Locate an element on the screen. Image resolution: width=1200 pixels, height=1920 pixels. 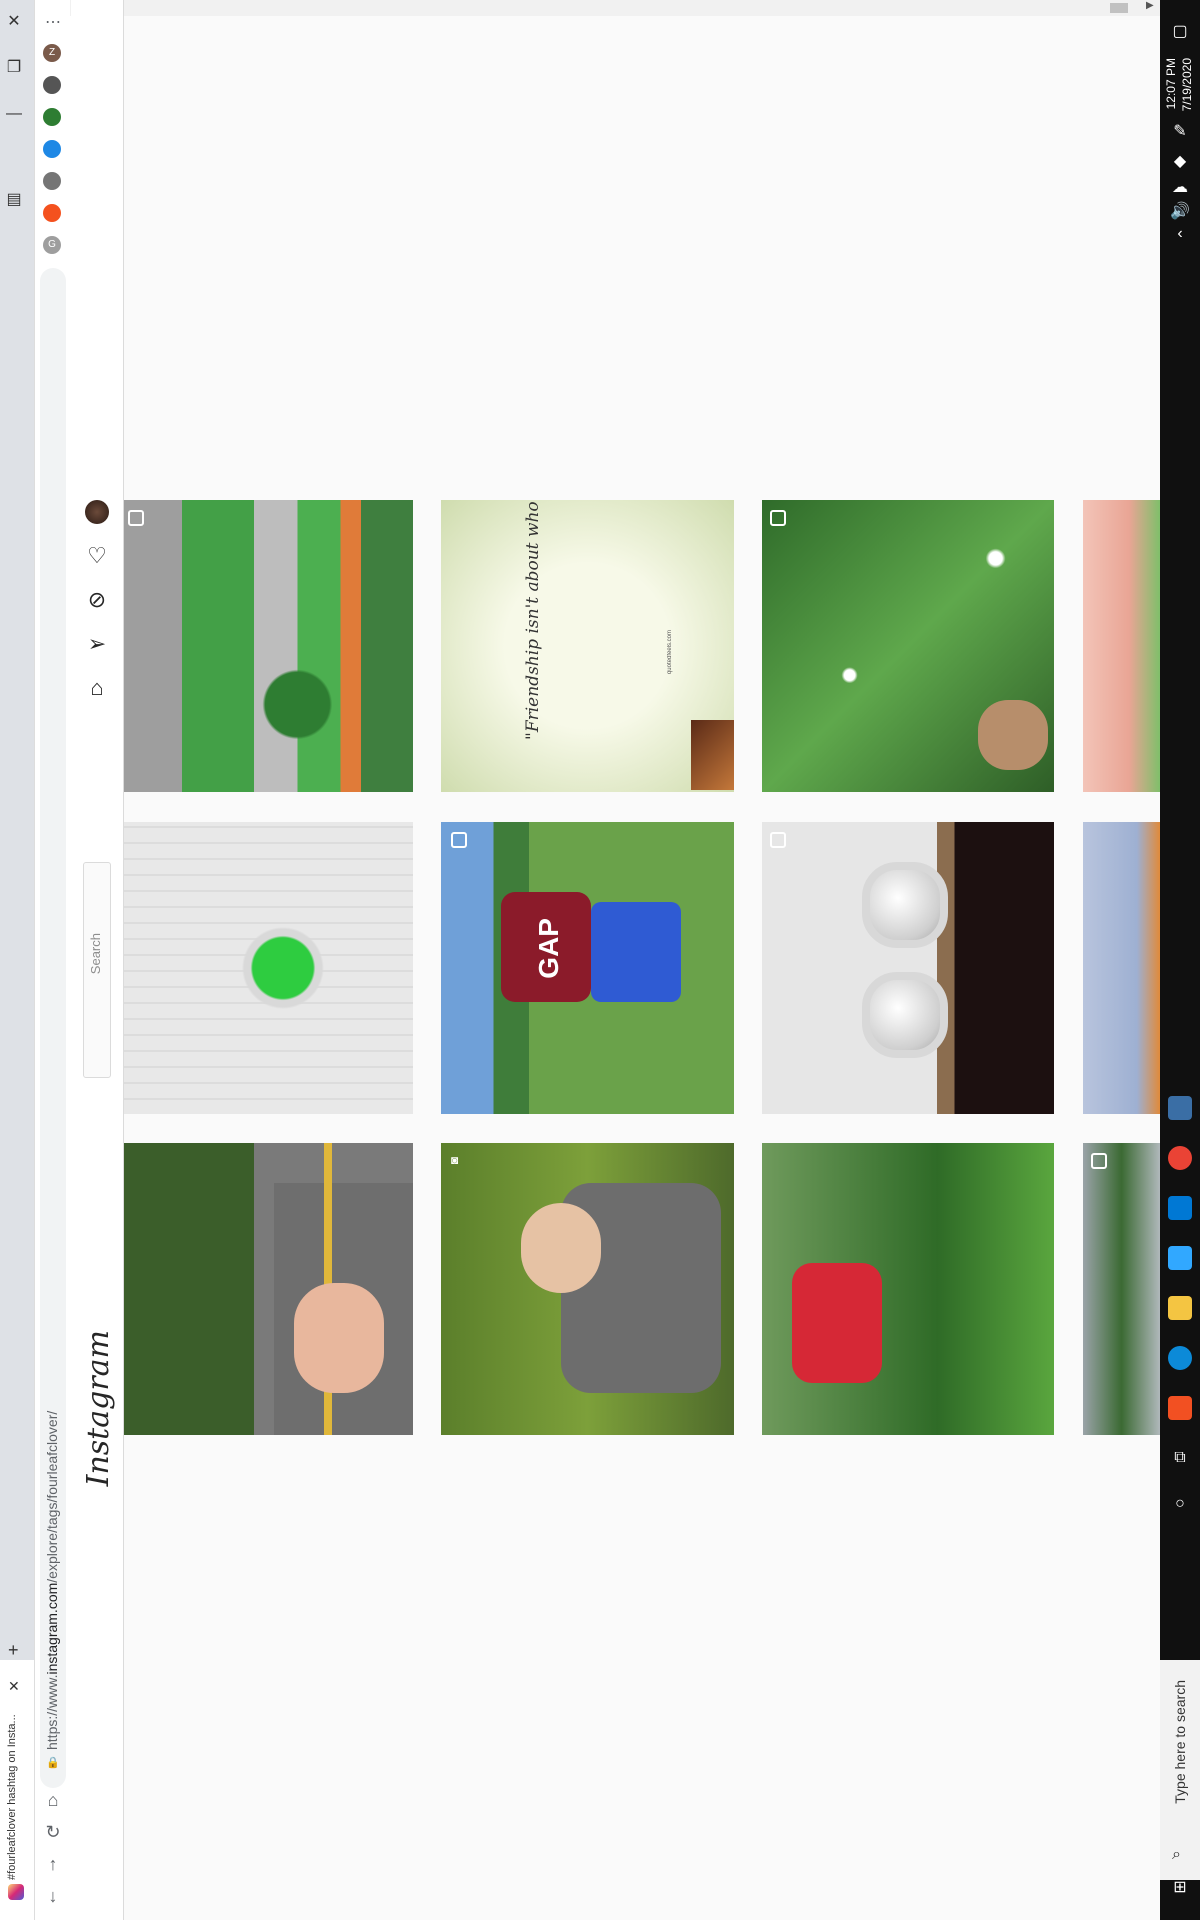
video-icon: ◙ is located at coordinates (455, 1160).